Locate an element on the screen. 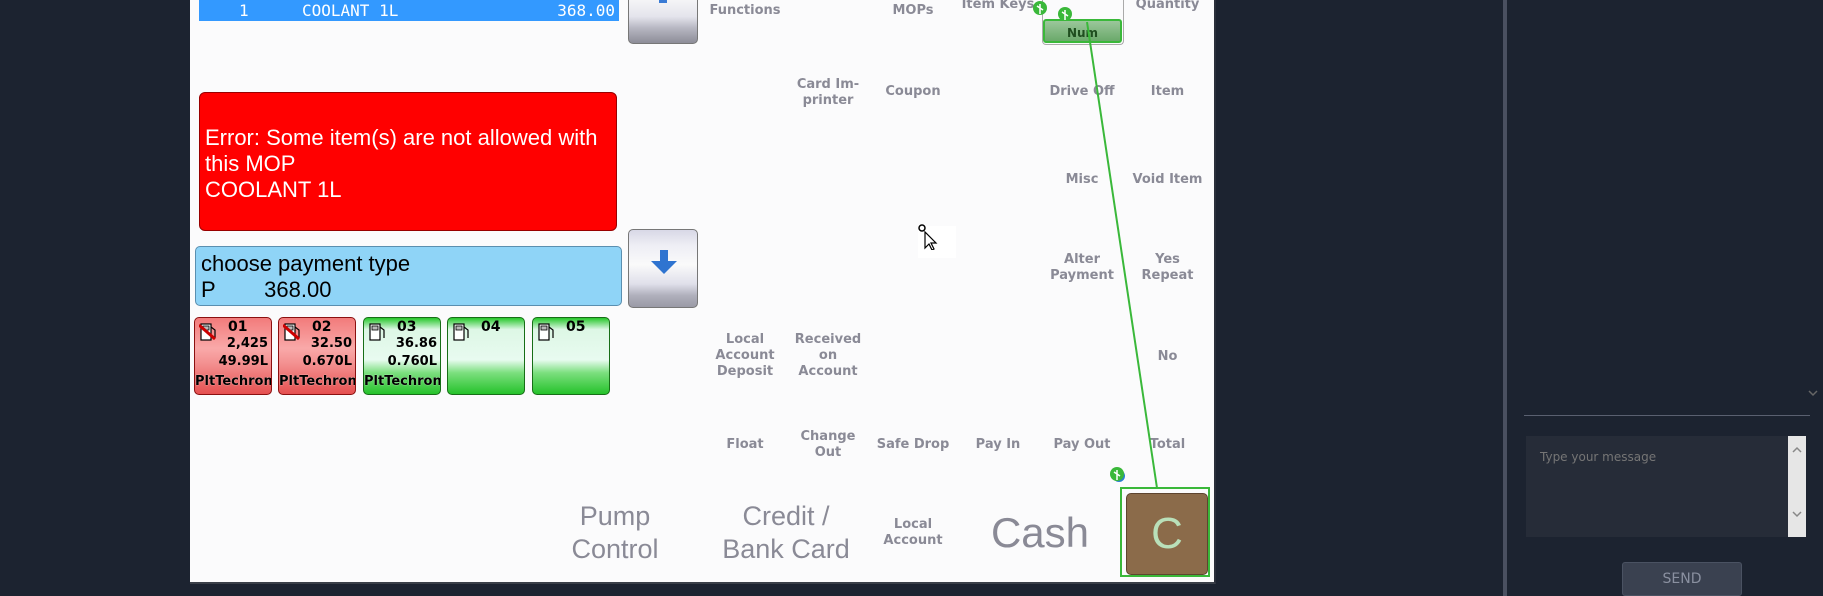 This screenshot has height=596, width=1823. prompt-box: choose payment type P 368.00 is located at coordinates (408, 276).